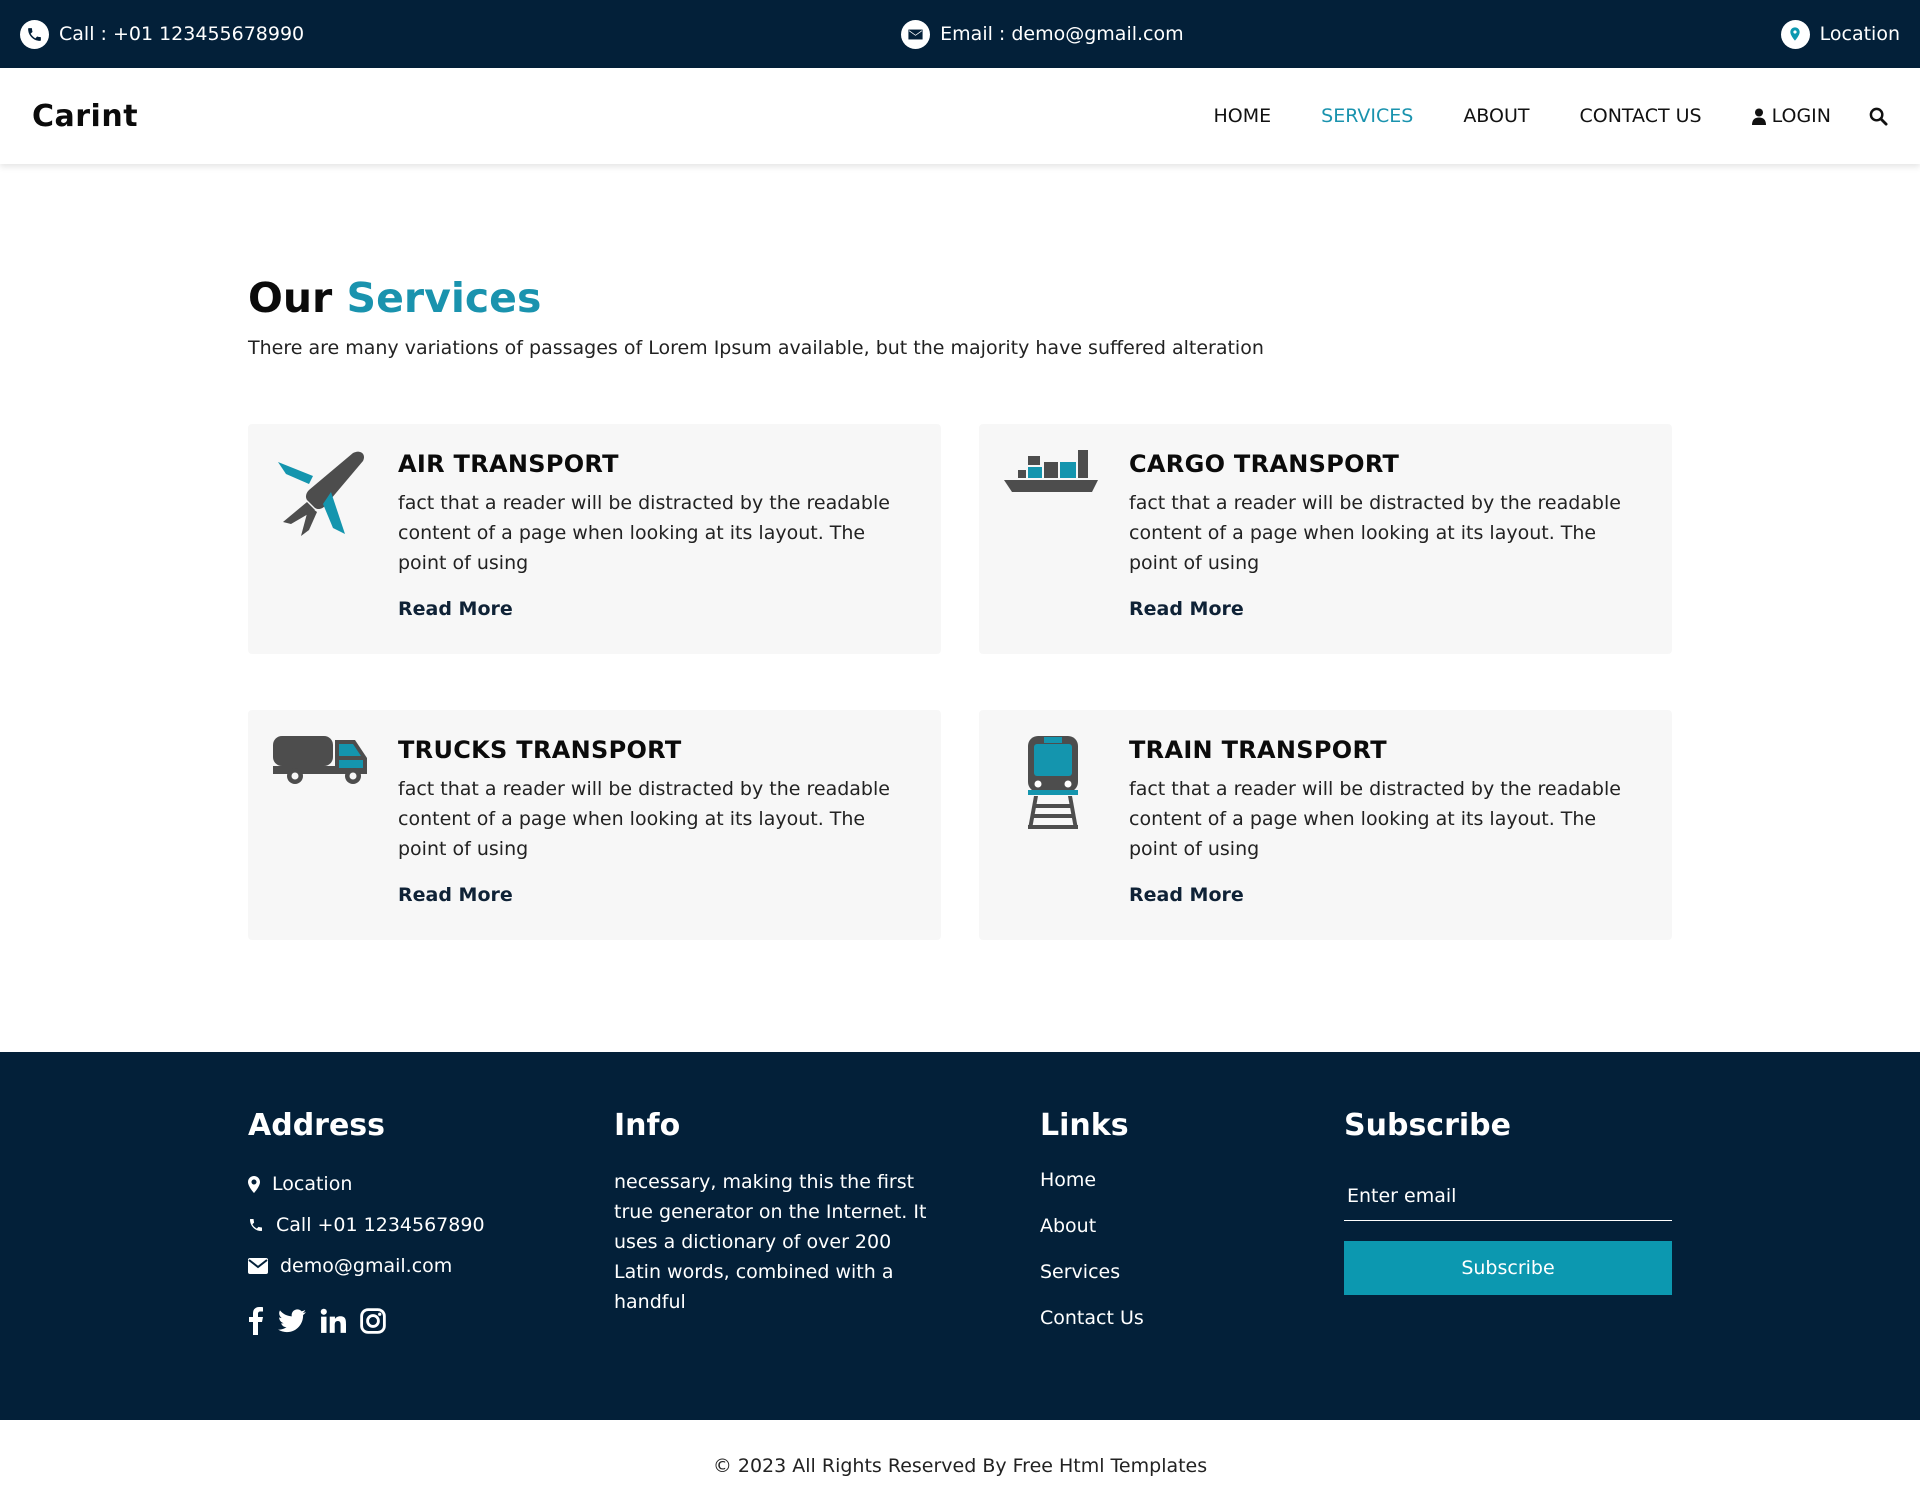 This screenshot has width=1920, height=1512. Describe the element at coordinates (540, 750) in the screenshot. I see `service-title: TRUCKS TRANSPORT` at that location.